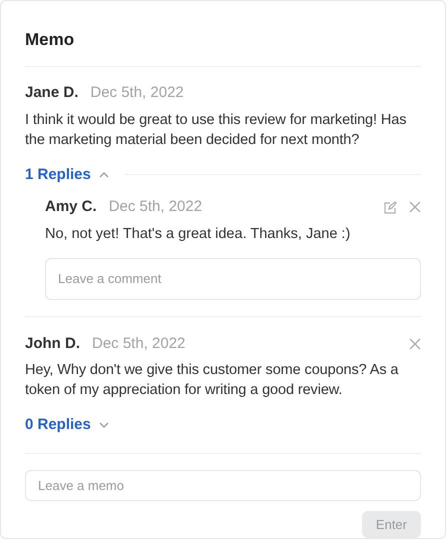 The width and height of the screenshot is (447, 540). Describe the element at coordinates (390, 207) in the screenshot. I see `edit-icon` at that location.